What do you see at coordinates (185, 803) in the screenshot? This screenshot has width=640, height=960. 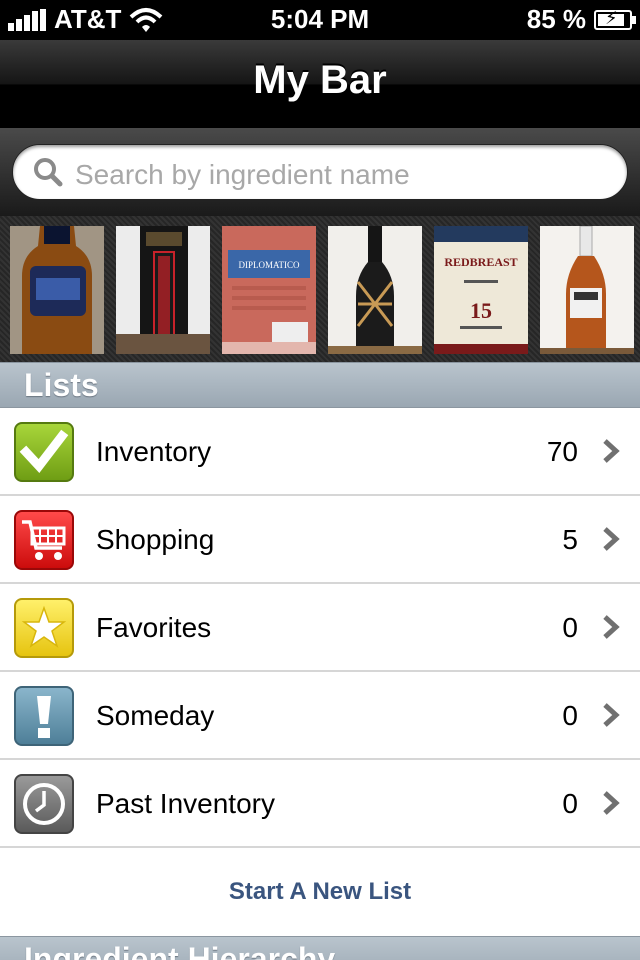 I see `list-item-label: Past Inventory` at bounding box center [185, 803].